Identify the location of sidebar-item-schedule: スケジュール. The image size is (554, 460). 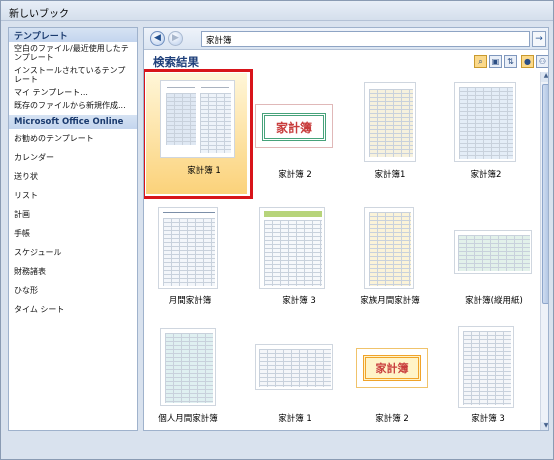
(73, 252).